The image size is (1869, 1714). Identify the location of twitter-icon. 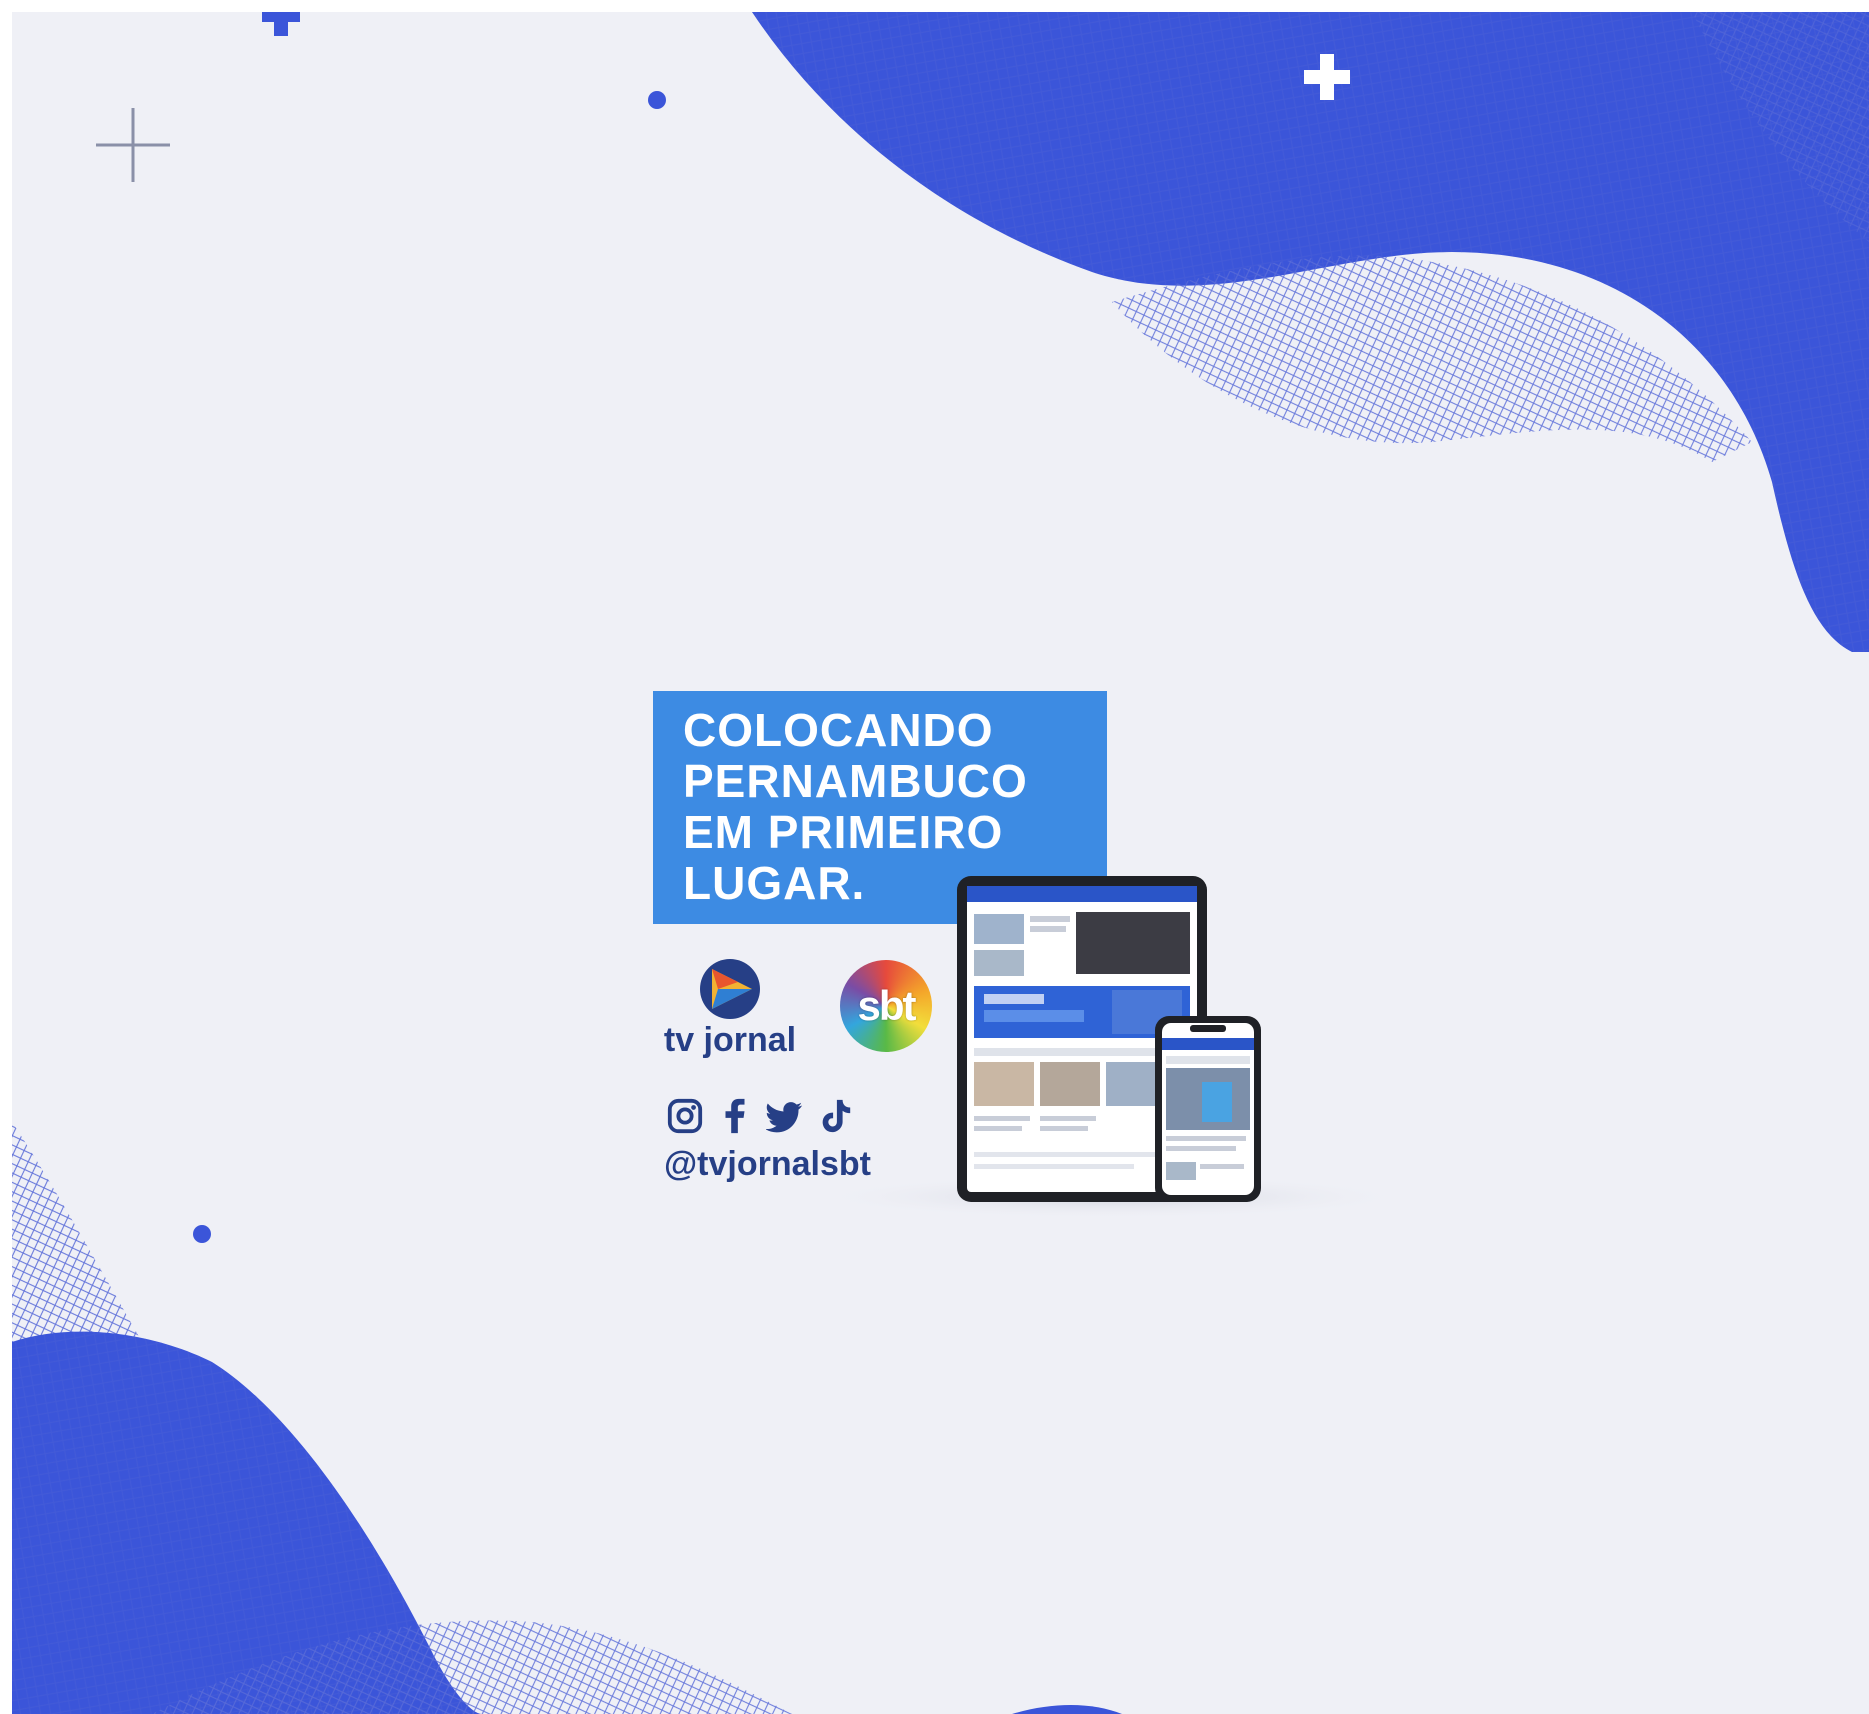
(785, 1116).